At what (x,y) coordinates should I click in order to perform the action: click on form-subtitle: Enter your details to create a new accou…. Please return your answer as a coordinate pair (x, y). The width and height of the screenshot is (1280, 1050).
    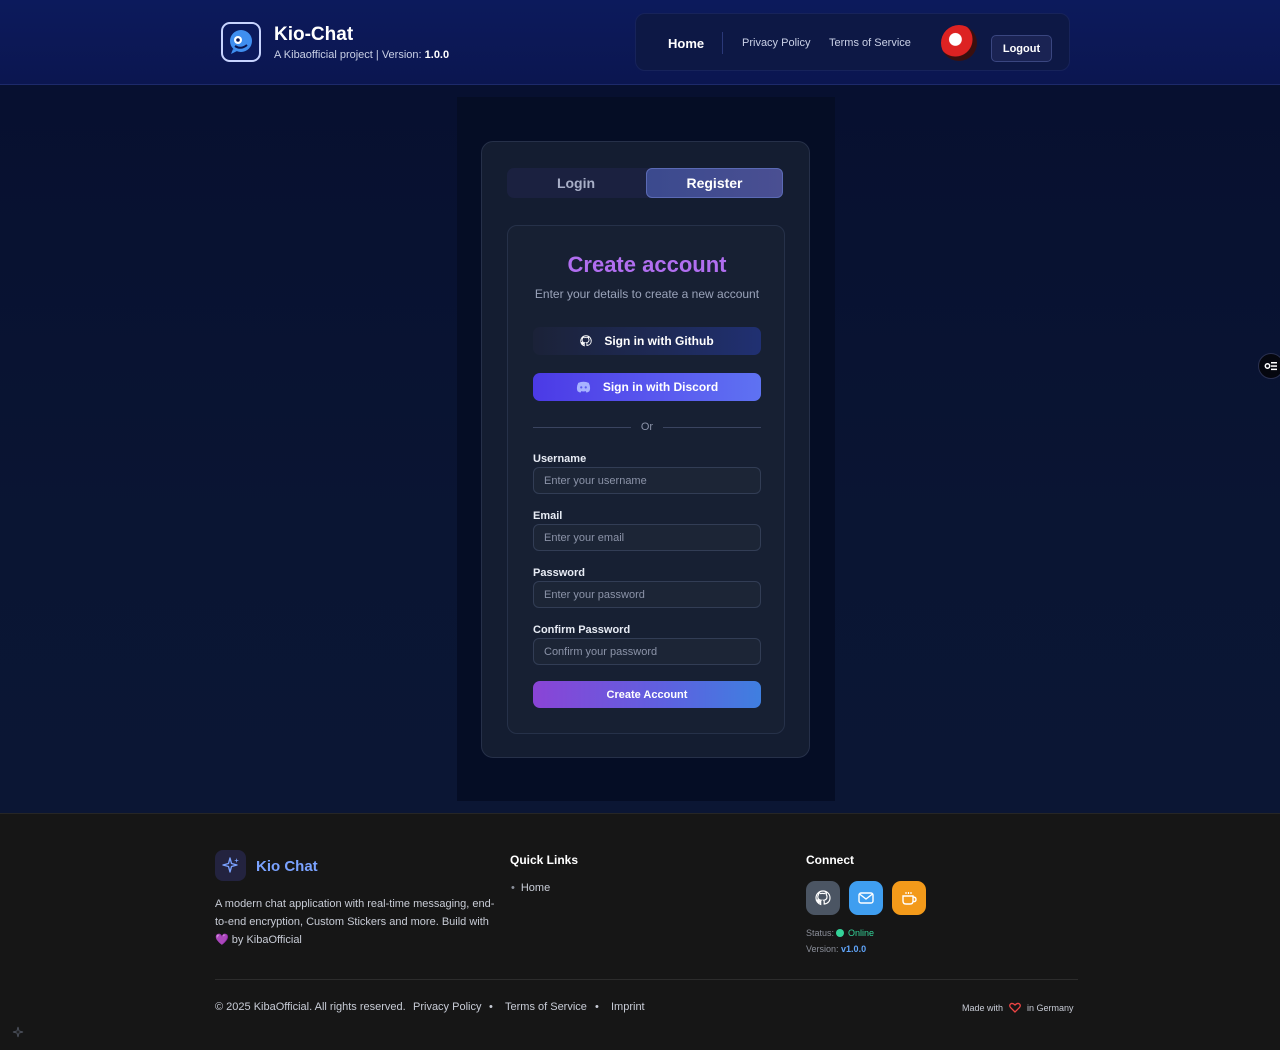
    Looking at the image, I should click on (647, 294).